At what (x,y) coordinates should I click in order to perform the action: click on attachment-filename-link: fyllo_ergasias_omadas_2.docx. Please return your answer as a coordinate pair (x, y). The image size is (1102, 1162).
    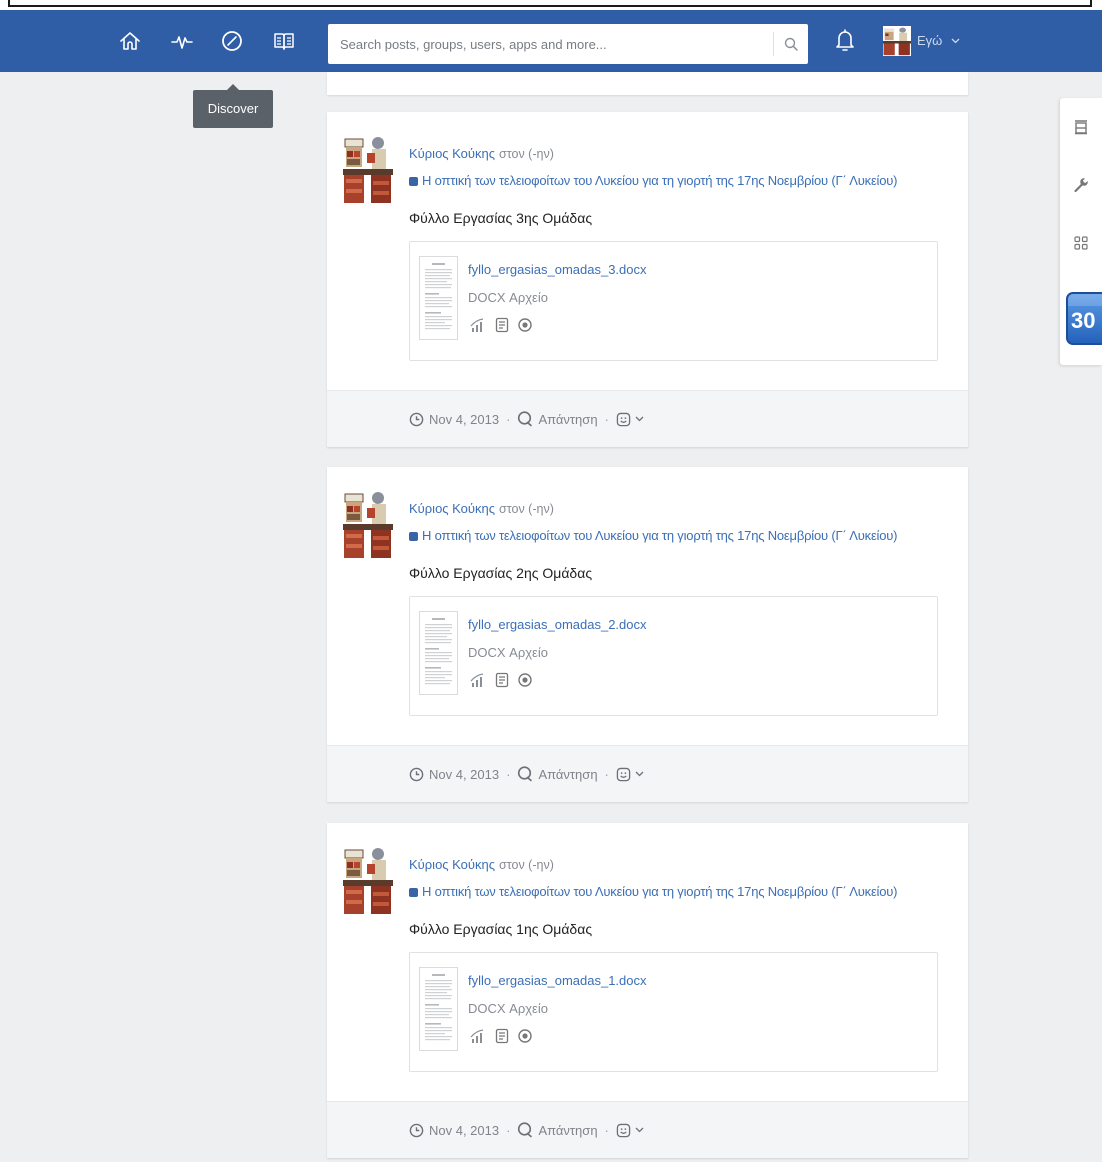
    Looking at the image, I should click on (557, 625).